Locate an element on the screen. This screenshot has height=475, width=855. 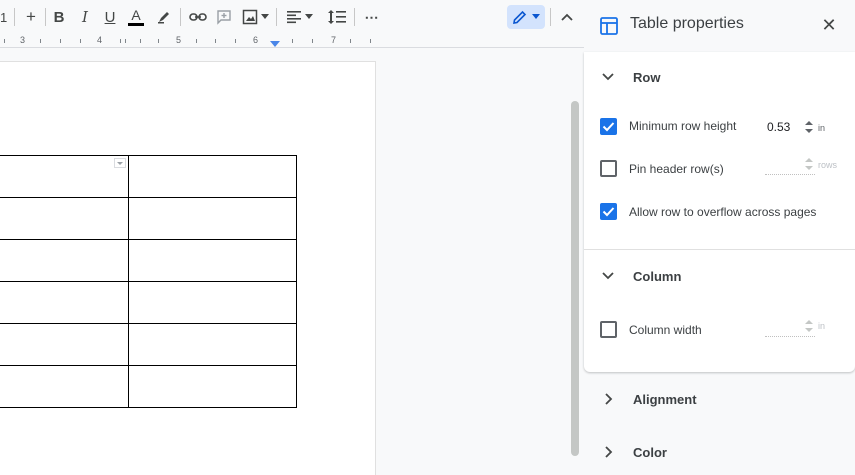
align-left-icon is located at coordinates (293, 17).